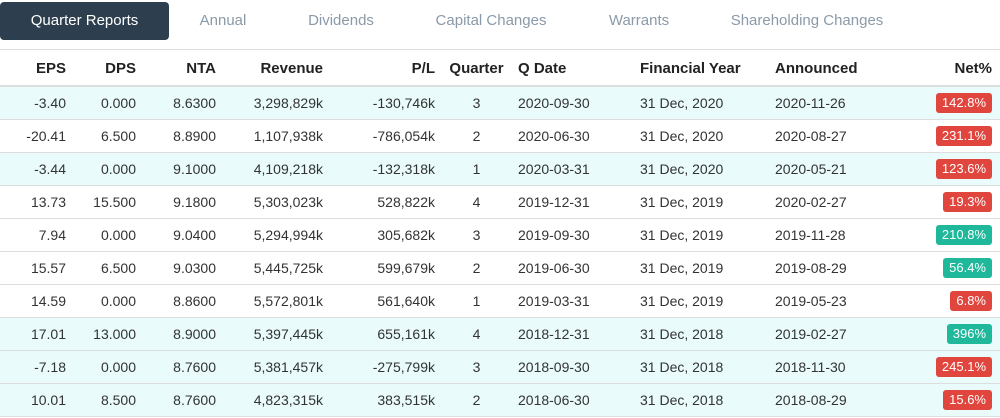  Describe the element at coordinates (383, 301) in the screenshot. I see `cell-pl: 561,640k` at that location.